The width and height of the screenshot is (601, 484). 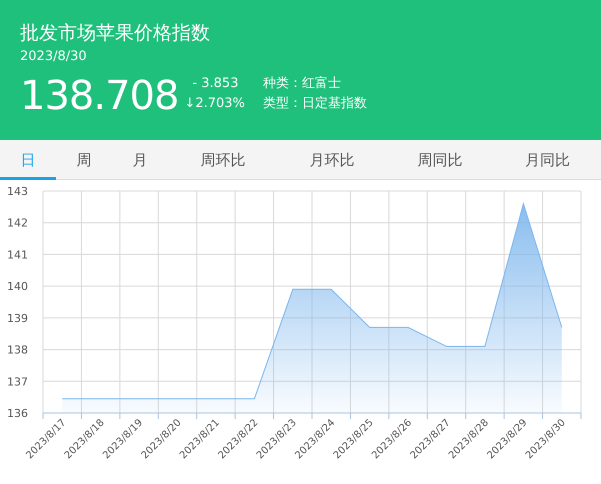 What do you see at coordinates (17, 350) in the screenshot?
I see `y-axis-label: 138` at bounding box center [17, 350].